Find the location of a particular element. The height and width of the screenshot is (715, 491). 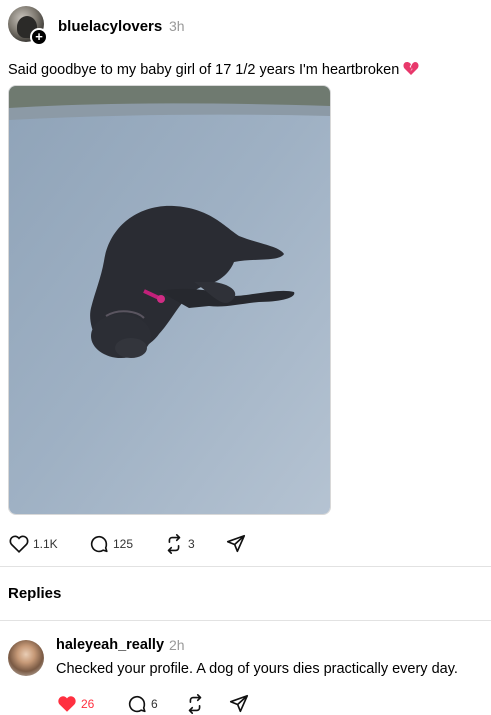

reply-comment-count: 6 is located at coordinates (154, 704).